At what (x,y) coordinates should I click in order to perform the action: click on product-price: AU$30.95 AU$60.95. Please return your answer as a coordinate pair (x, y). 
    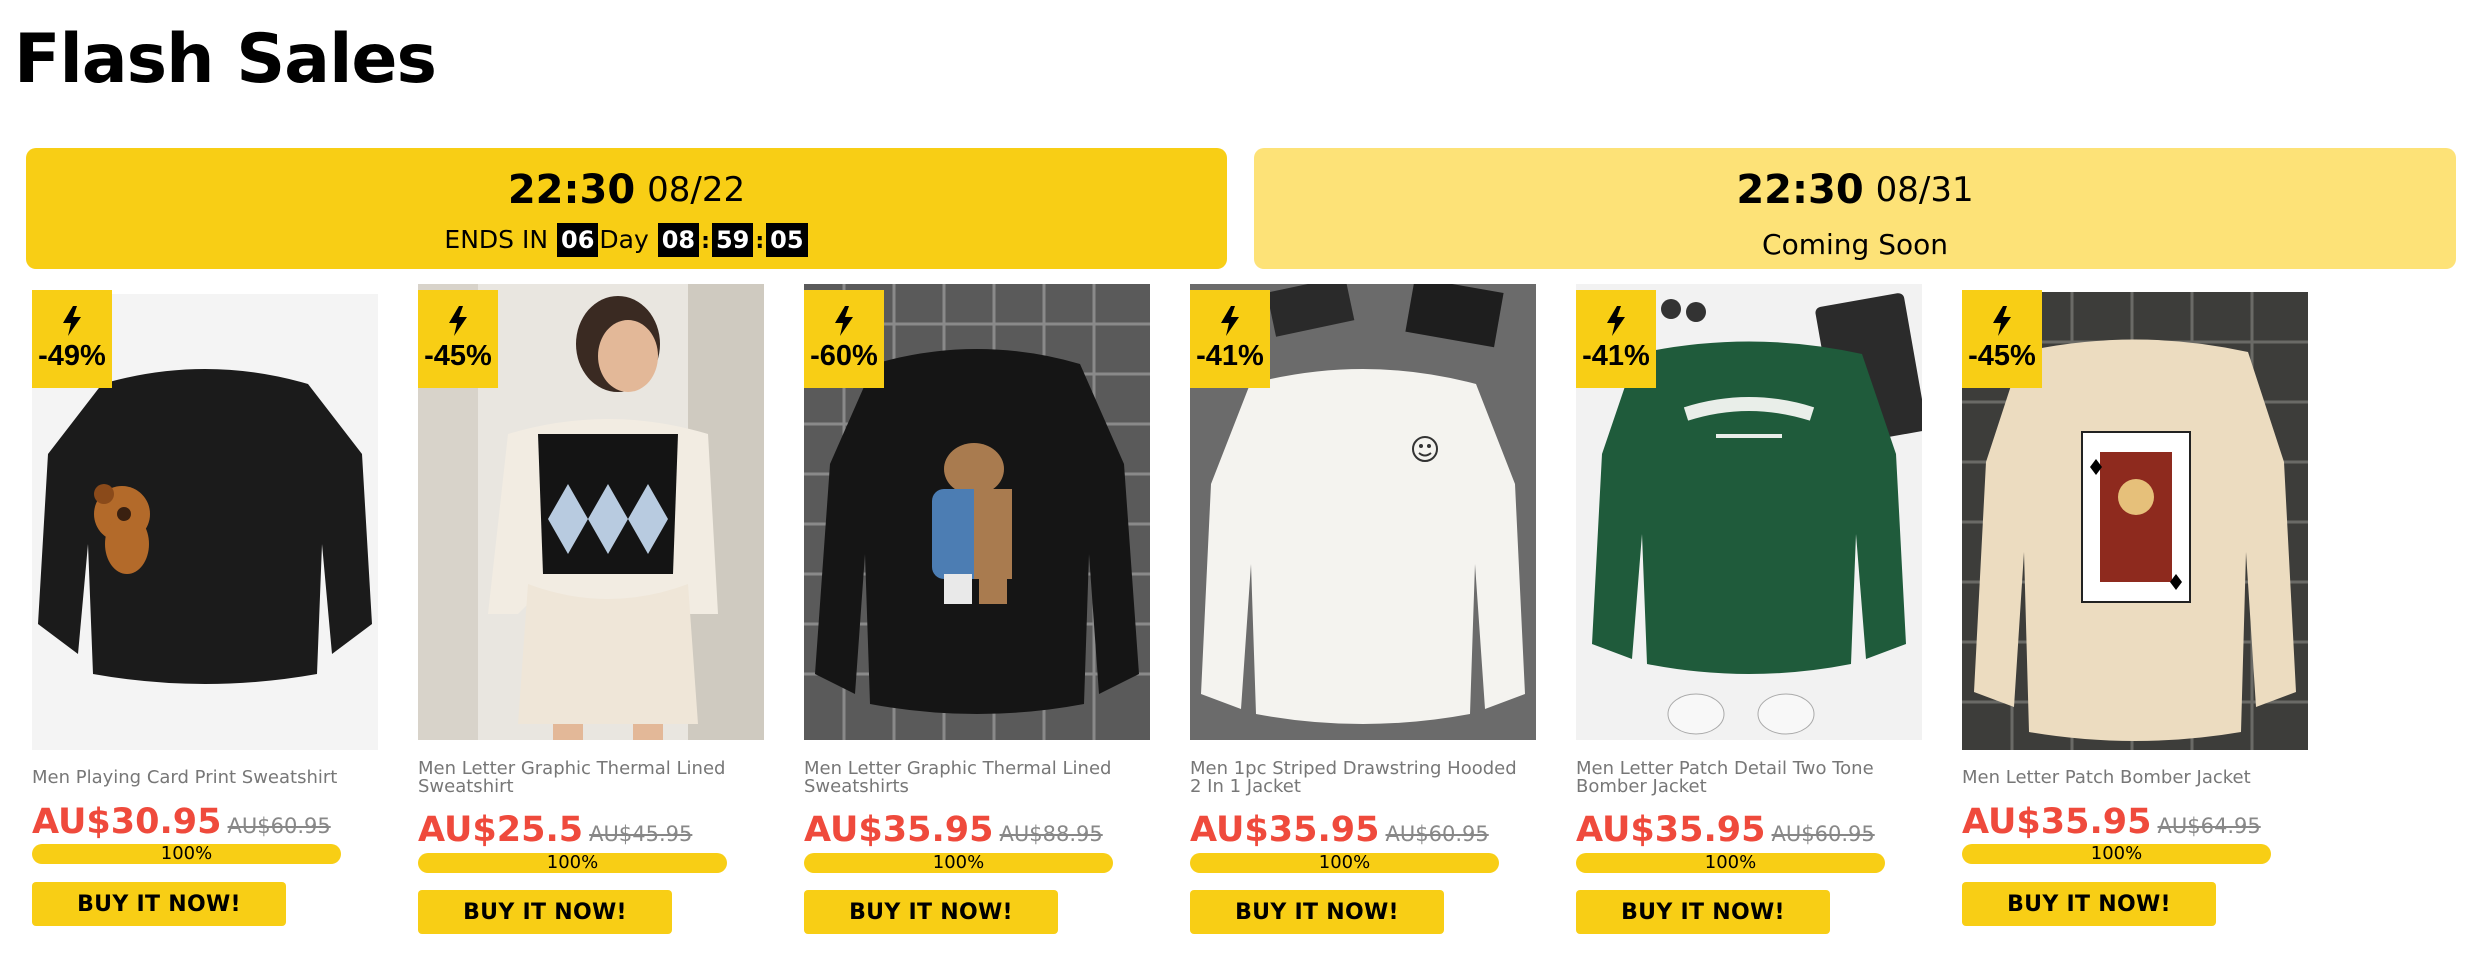
    Looking at the image, I should click on (181, 822).